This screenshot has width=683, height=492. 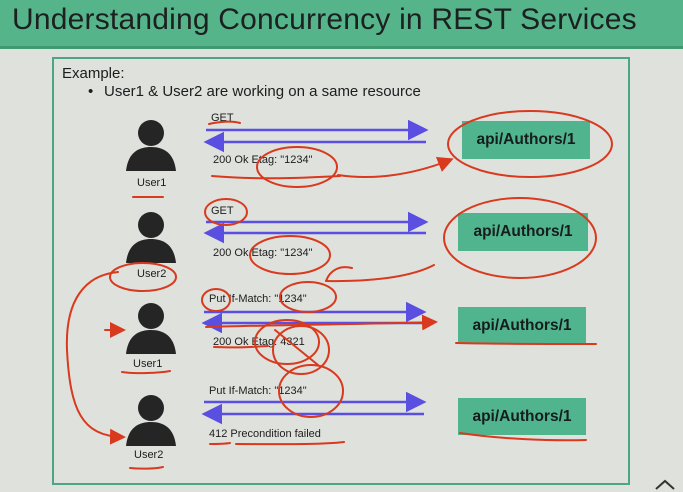 What do you see at coordinates (665, 484) in the screenshot?
I see `chevron-up-icon` at bounding box center [665, 484].